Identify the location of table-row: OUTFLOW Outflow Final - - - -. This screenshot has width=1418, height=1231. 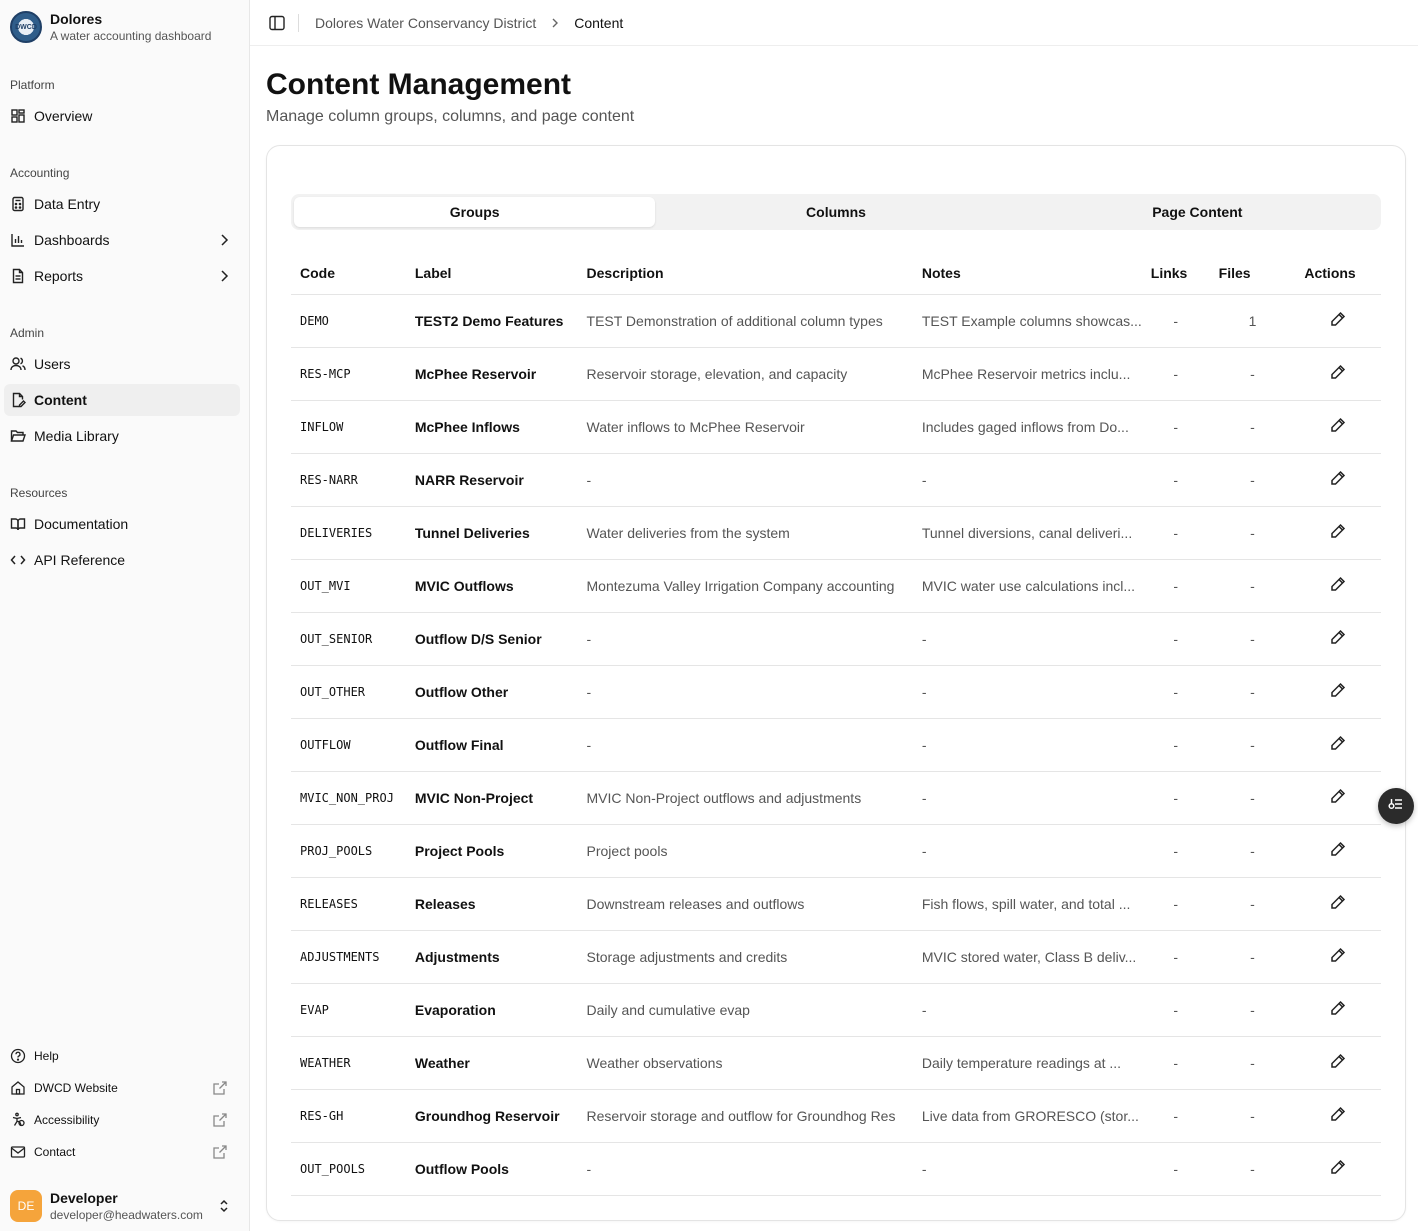
(836, 745).